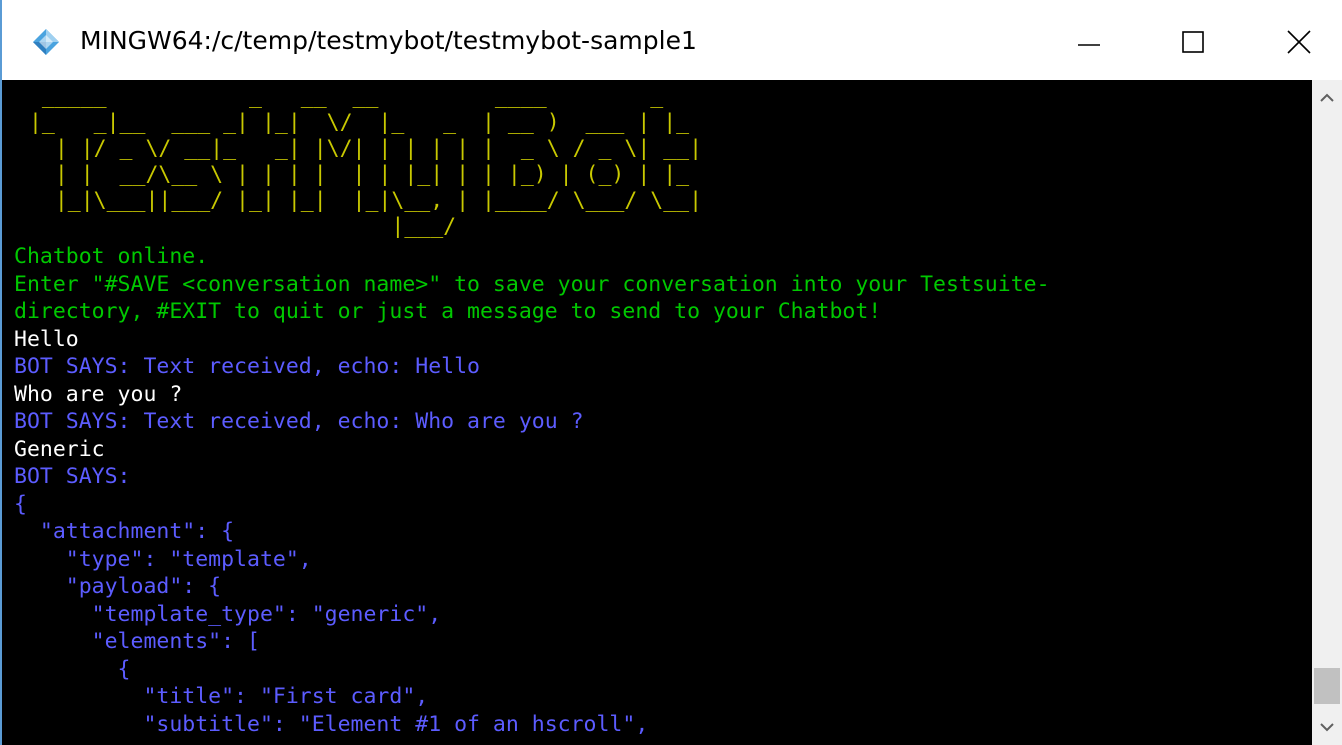  What do you see at coordinates (228, 614) in the screenshot?
I see `bot-response-line: "template_type": "generic",` at bounding box center [228, 614].